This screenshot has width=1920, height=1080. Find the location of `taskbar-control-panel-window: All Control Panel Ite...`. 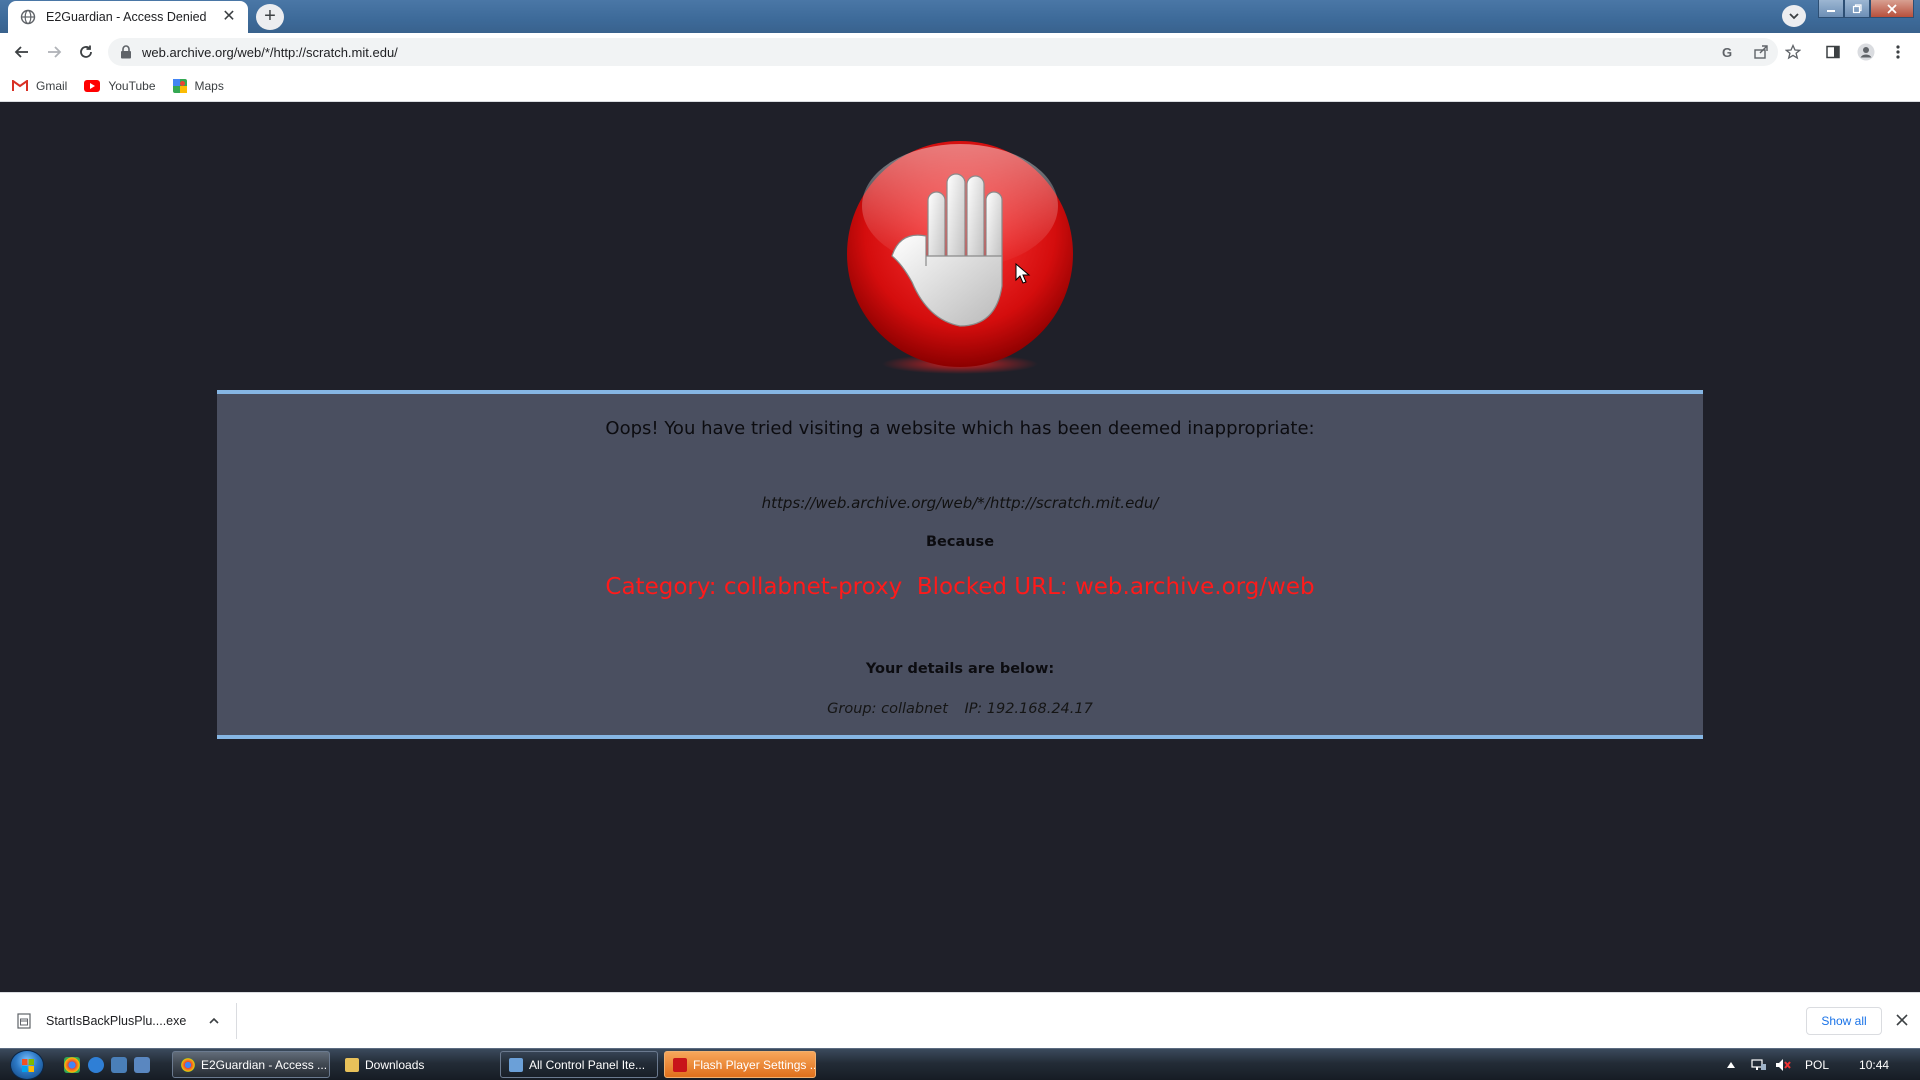

taskbar-control-panel-window: All Control Panel Ite... is located at coordinates (579, 1064).